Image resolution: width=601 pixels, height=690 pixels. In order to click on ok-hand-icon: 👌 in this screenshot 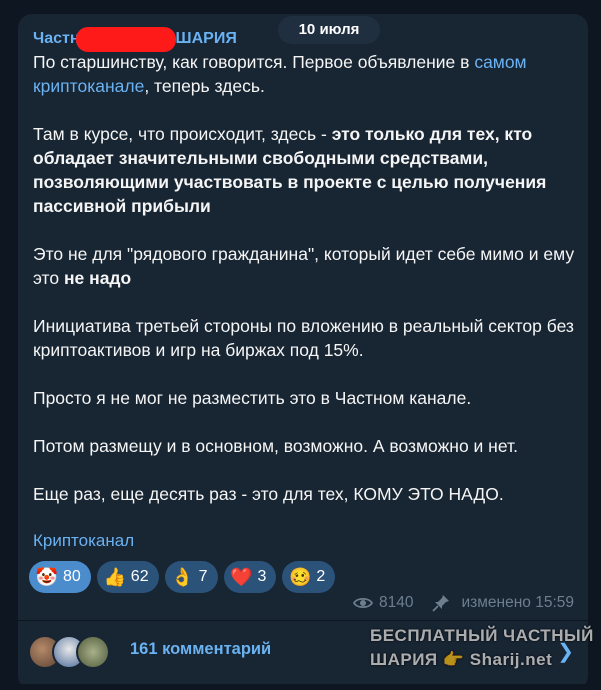, I will do `click(182, 576)`.